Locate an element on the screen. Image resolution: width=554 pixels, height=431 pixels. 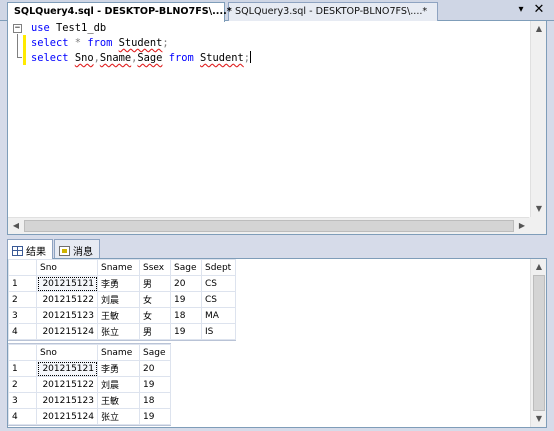
table-row: 3 201215123 王敏女 18 MA is located at coordinates (122, 315).